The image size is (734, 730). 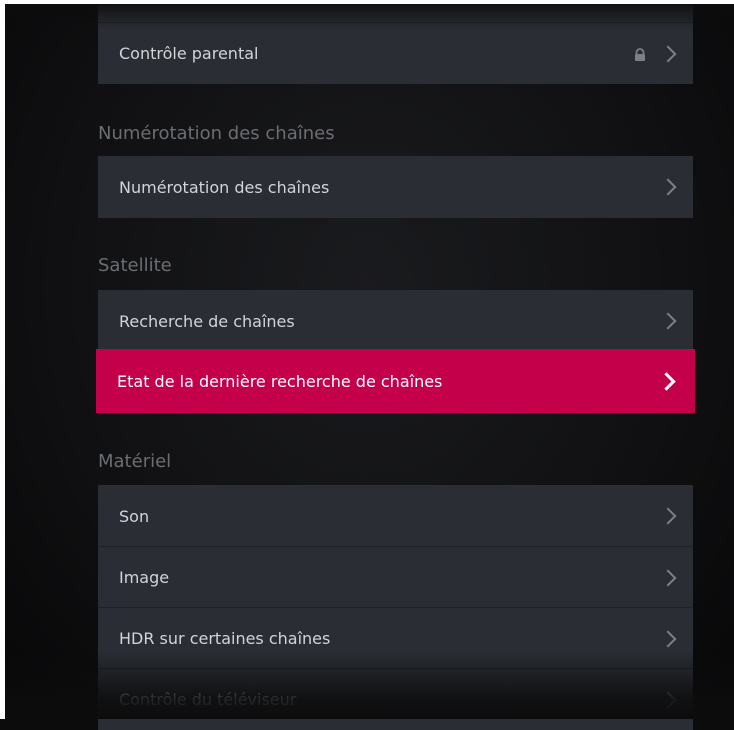 What do you see at coordinates (395, 638) in the screenshot?
I see `menu-item-hdr: HDR sur certaines chaînes` at bounding box center [395, 638].